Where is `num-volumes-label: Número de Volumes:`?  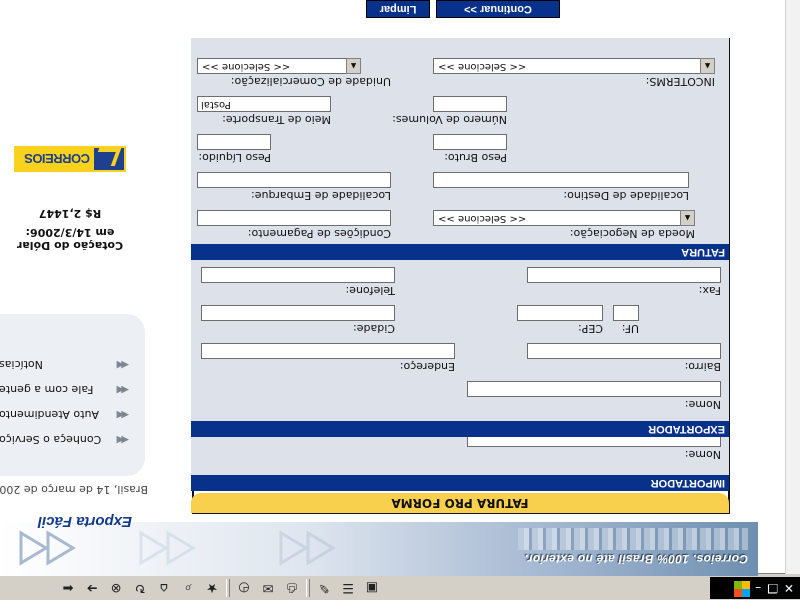
num-volumes-label: Número de Volumes: is located at coordinates (449, 119).